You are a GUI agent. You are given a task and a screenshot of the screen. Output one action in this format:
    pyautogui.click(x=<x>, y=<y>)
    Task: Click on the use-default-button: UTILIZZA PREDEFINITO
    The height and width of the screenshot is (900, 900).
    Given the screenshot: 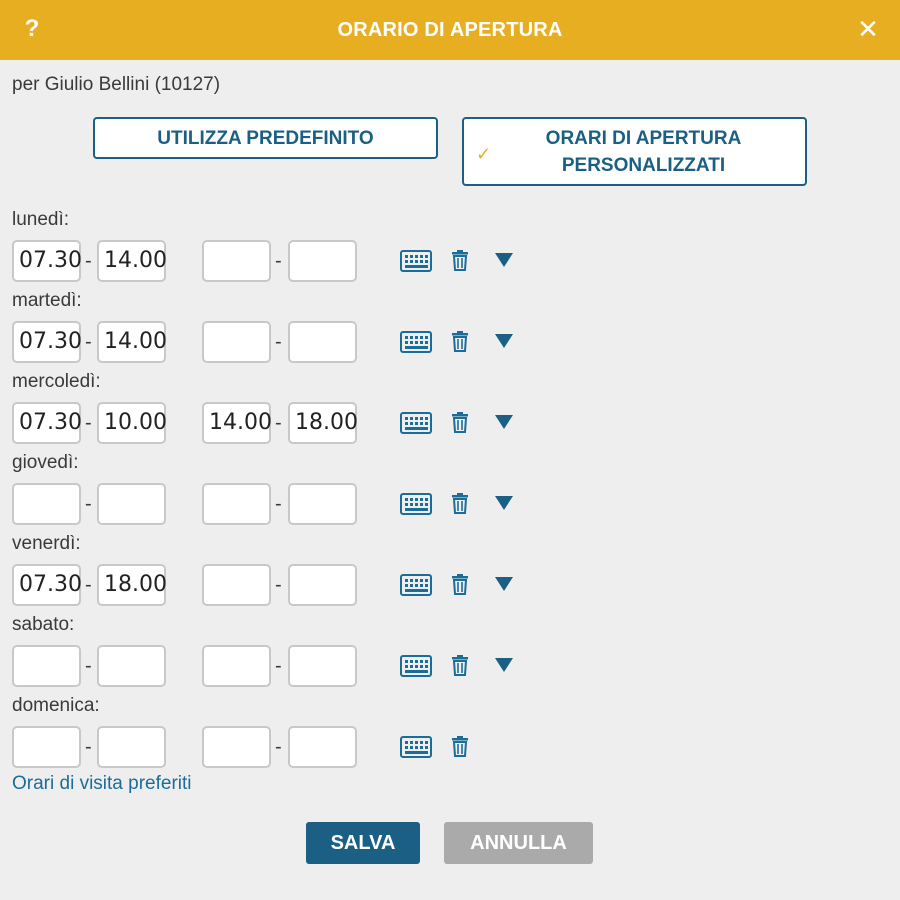 What is the action you would take?
    pyautogui.click(x=265, y=138)
    